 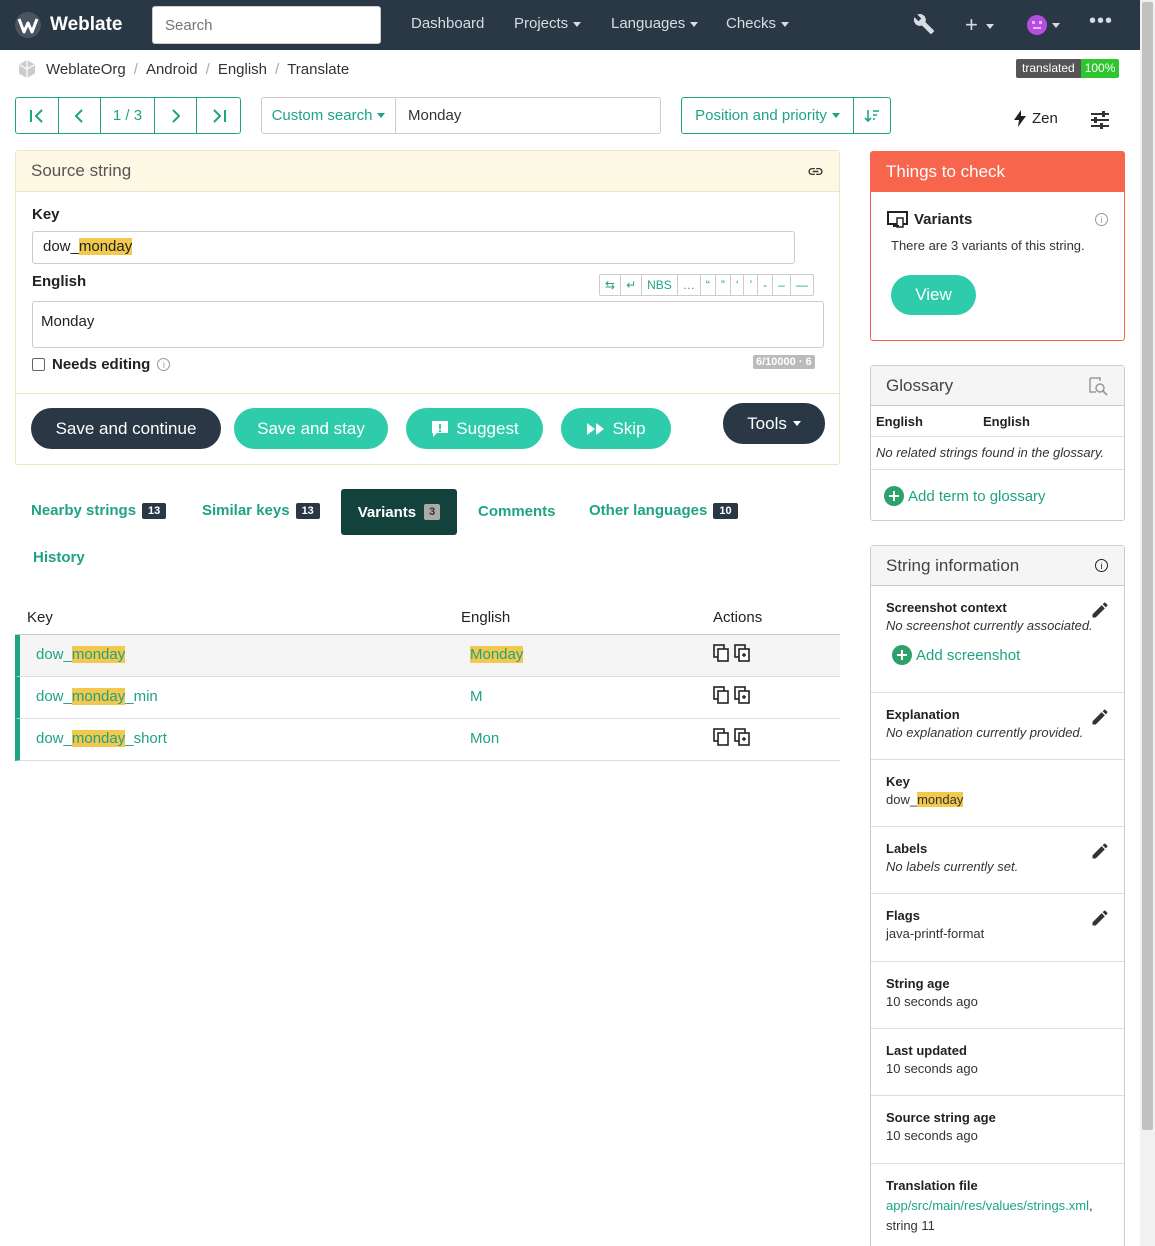 I want to click on tab-nearby-strings: Nearby strings 13, so click(x=99, y=510).